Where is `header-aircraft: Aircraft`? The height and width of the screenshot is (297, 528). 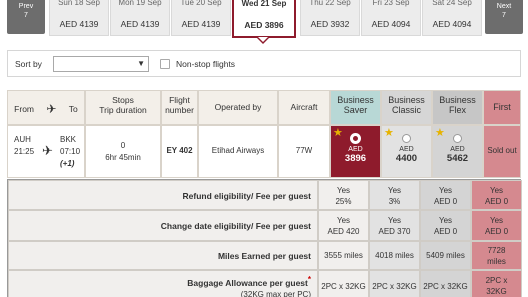
header-aircraft: Aircraft is located at coordinates (304, 107).